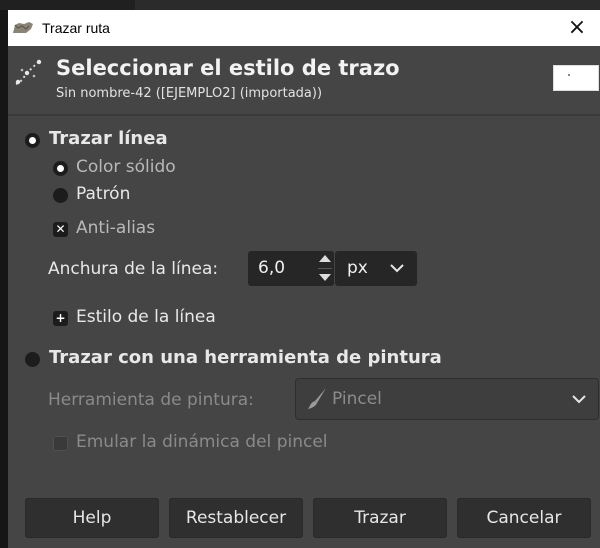 This screenshot has height=548, width=600. Describe the element at coordinates (32, 359) in the screenshot. I see `paint-tool-radio` at that location.